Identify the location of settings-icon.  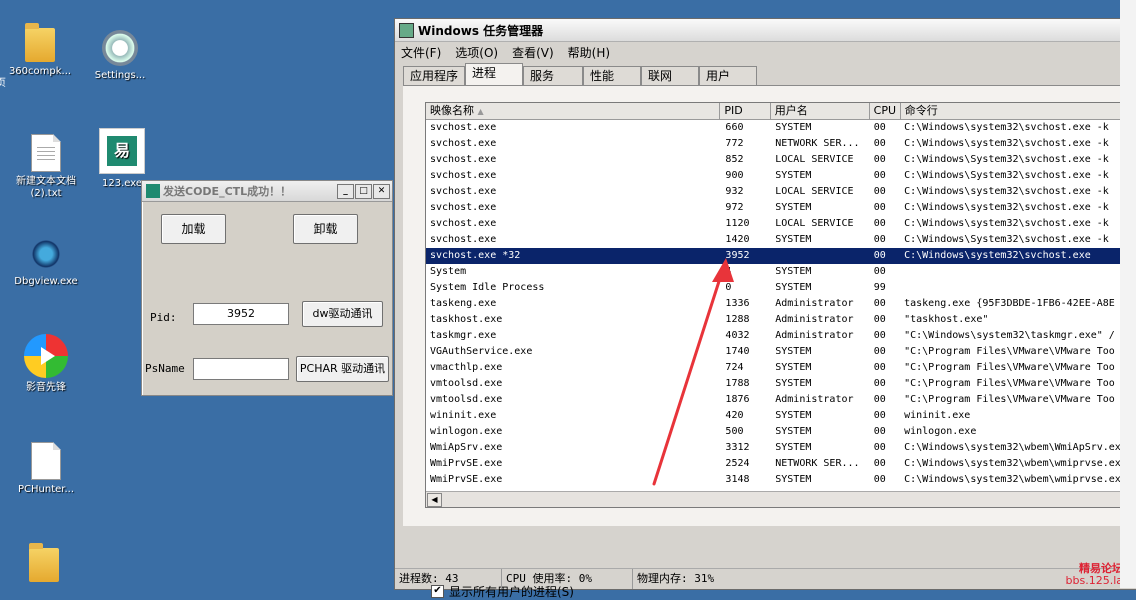
(120, 48).